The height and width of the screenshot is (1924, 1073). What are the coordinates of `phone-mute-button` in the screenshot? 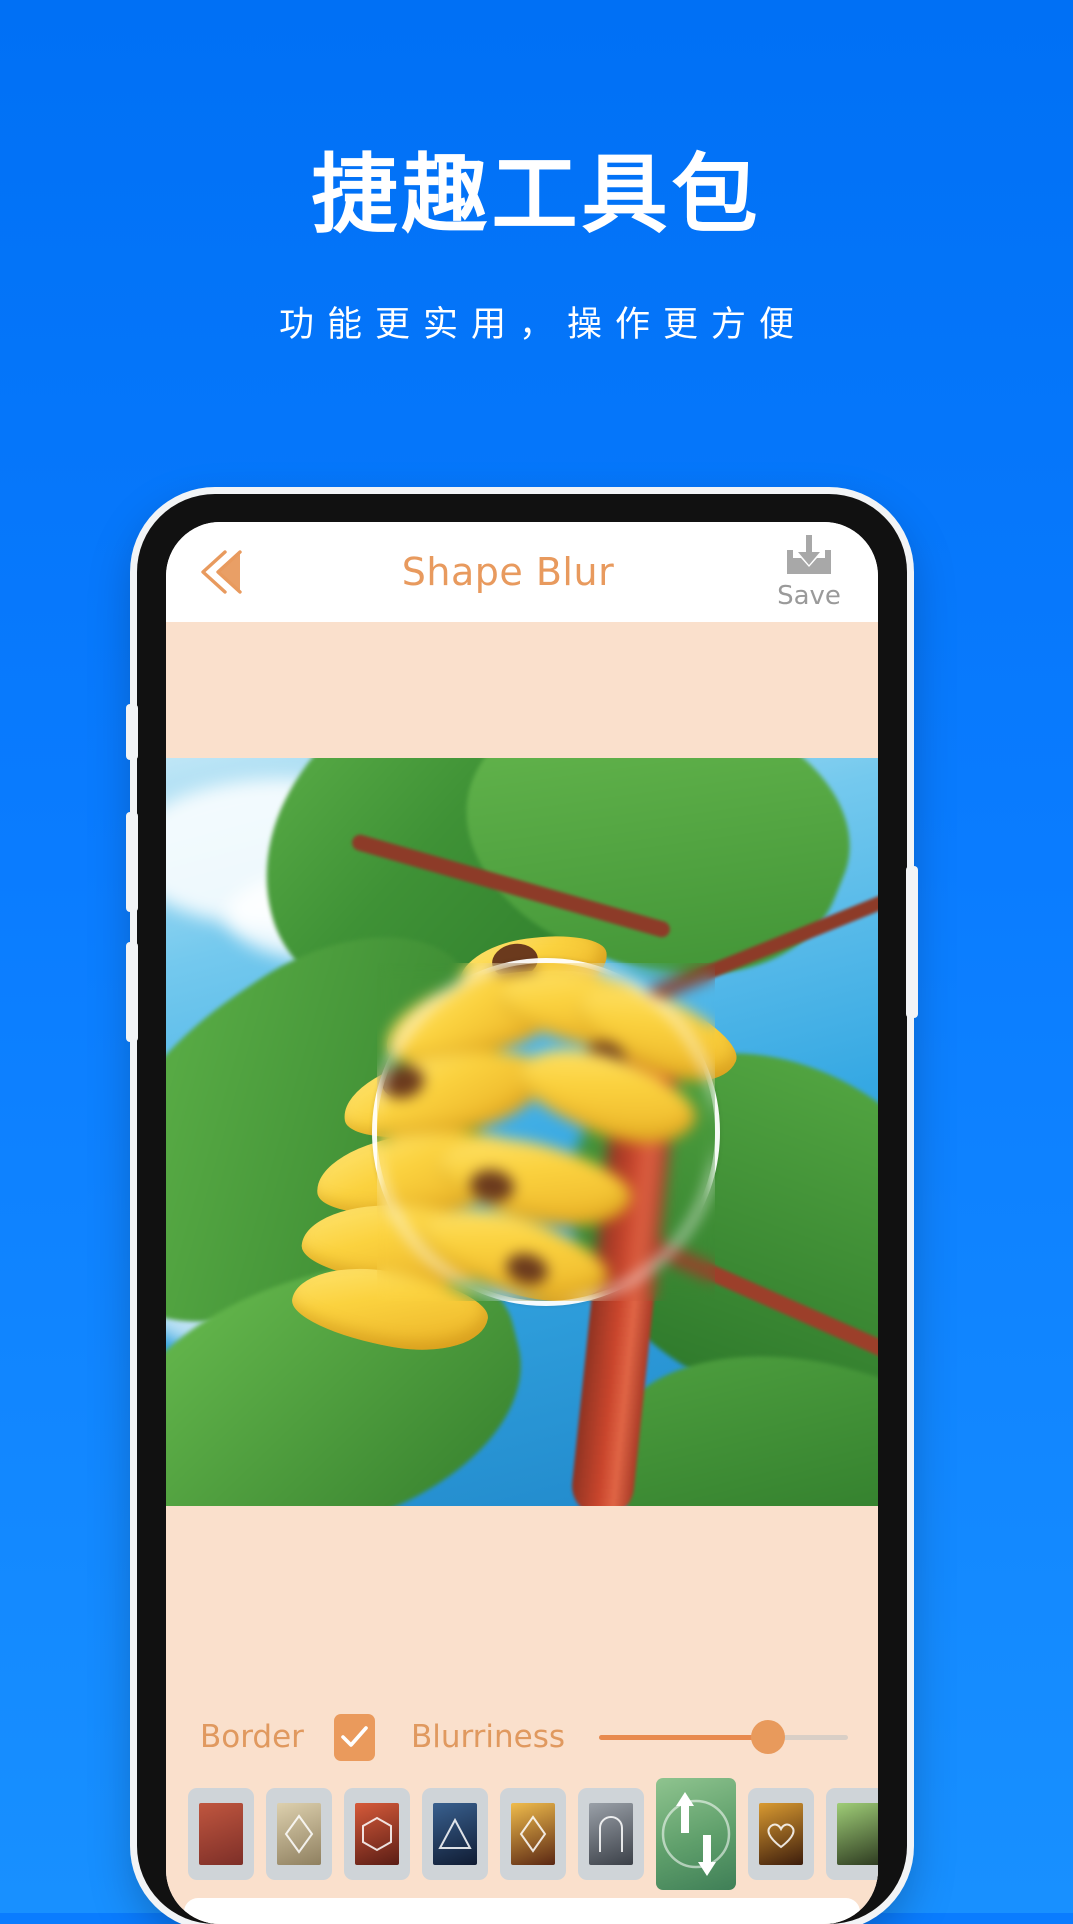 It's located at (132, 732).